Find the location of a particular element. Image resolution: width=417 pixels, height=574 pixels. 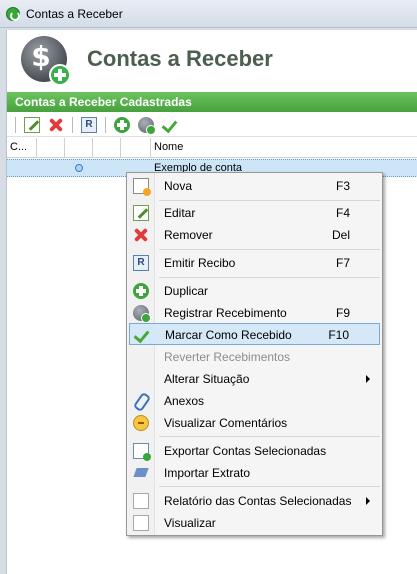

status-icon is located at coordinates (79, 168).